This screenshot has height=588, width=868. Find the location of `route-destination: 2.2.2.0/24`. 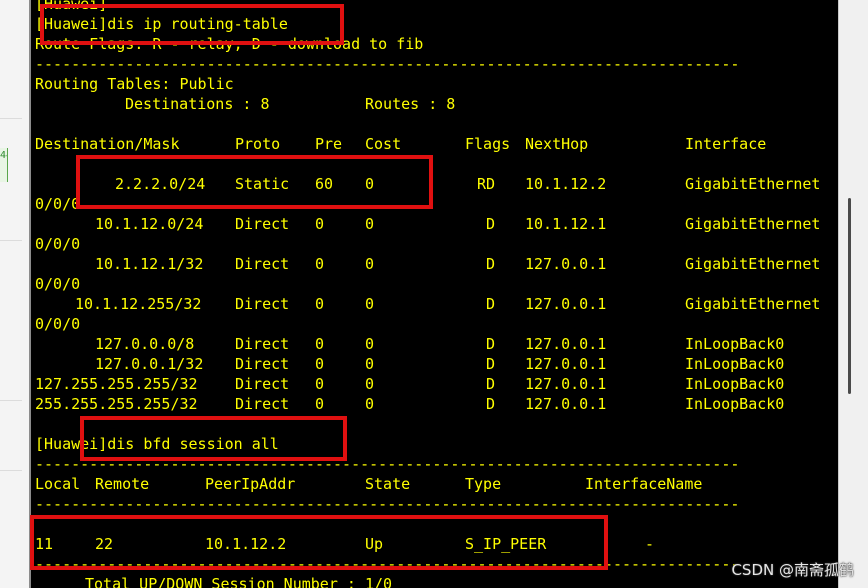

route-destination: 2.2.2.0/24 is located at coordinates (160, 184).